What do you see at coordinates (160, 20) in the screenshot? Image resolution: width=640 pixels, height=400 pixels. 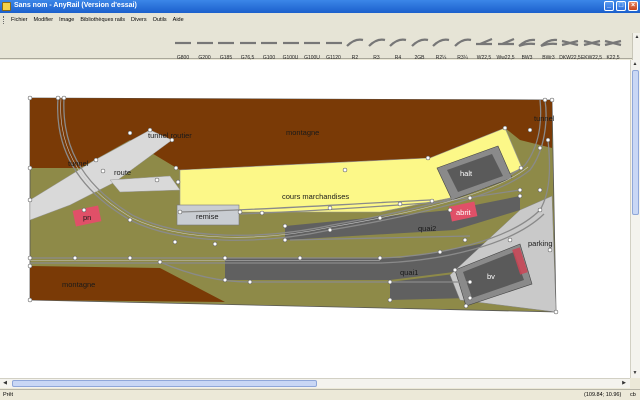 I see `menu-outils: Outils` at bounding box center [160, 20].